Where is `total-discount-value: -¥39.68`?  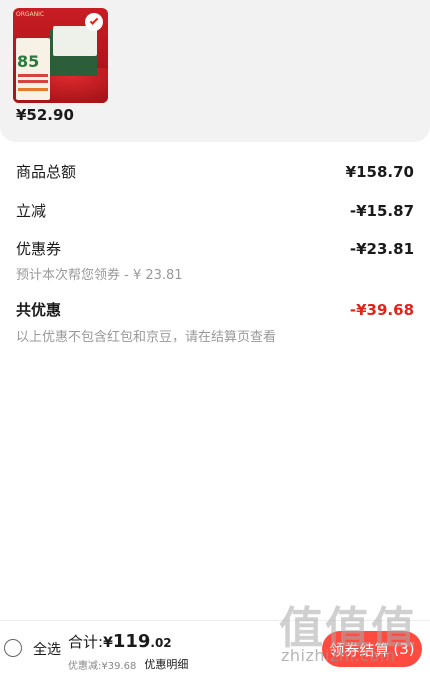
total-discount-value: -¥39.68 is located at coordinates (381, 310).